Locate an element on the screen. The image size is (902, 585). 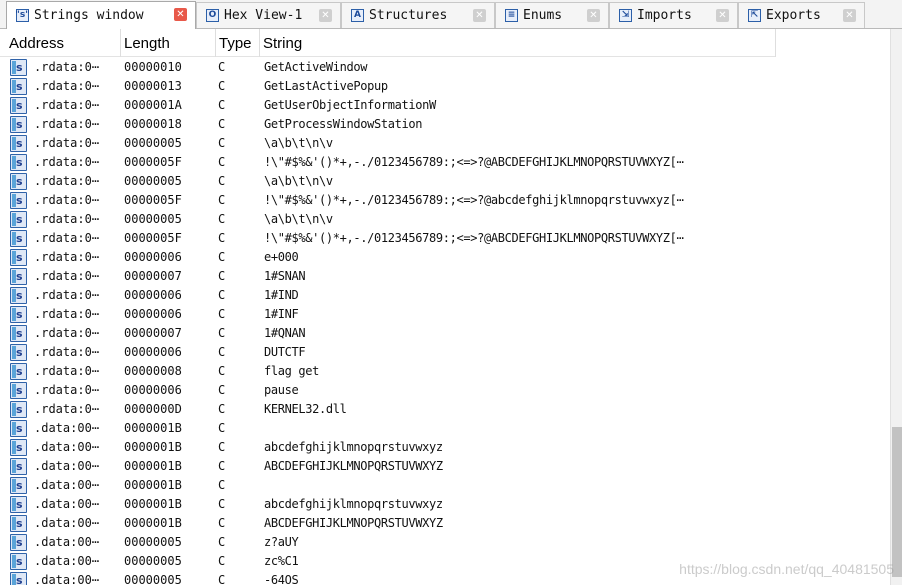
table-row: s .rdata:0⋯ 00000007 C 1#QNAN is located at coordinates (388, 333).